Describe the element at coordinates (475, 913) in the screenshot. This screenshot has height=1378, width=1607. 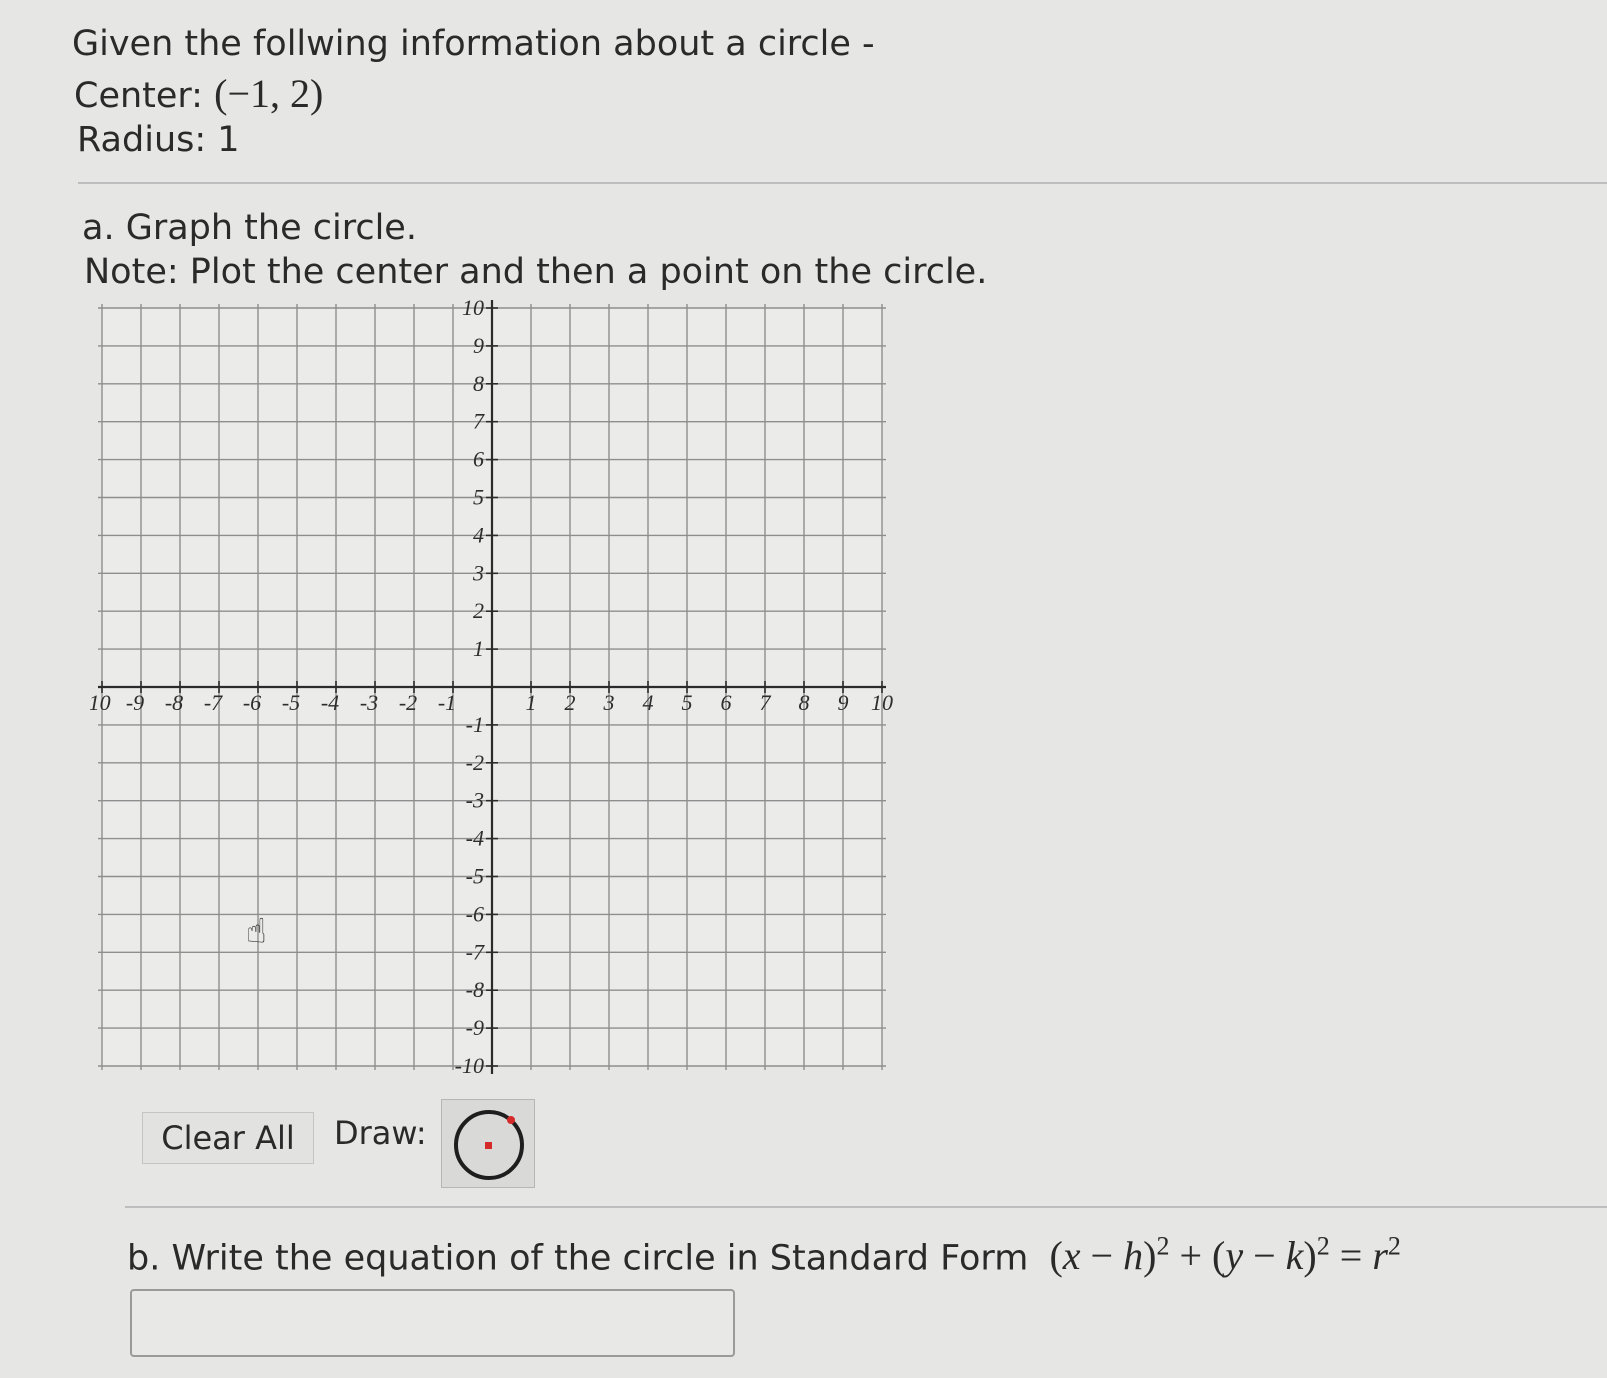
I see `y-tick-label: -6` at that location.